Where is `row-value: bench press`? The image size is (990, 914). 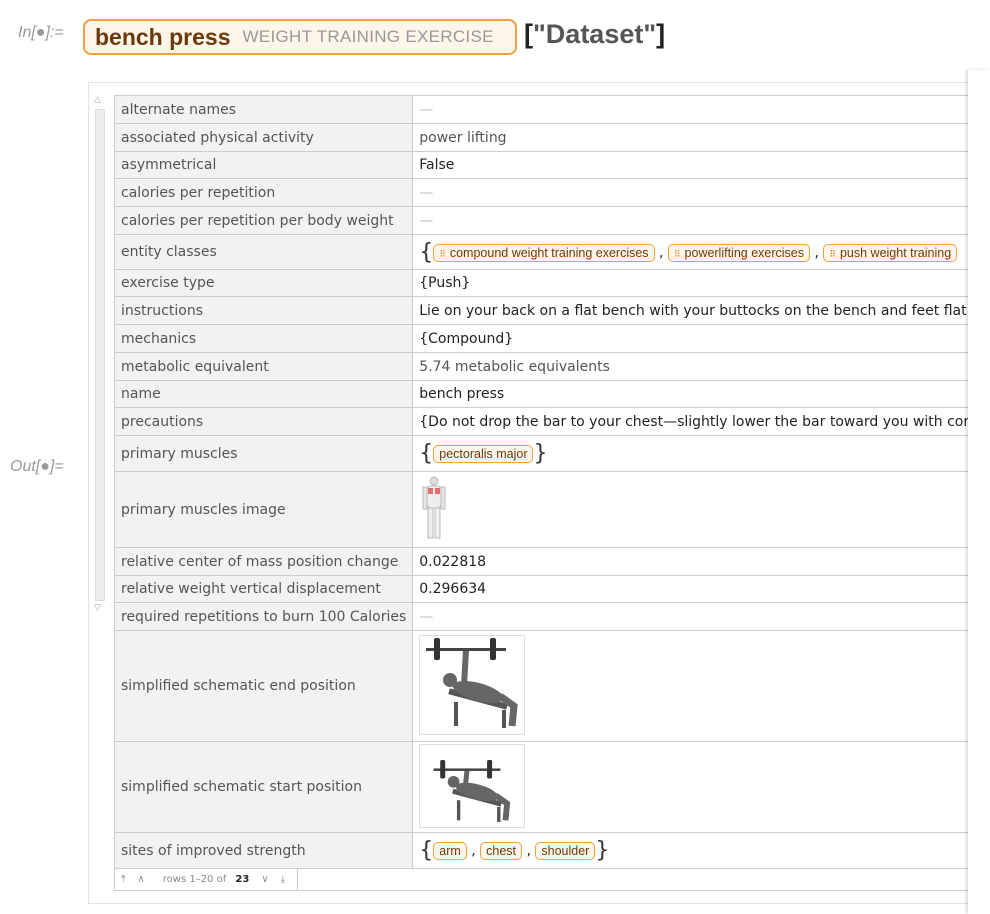 row-value: bench press is located at coordinates (701, 394).